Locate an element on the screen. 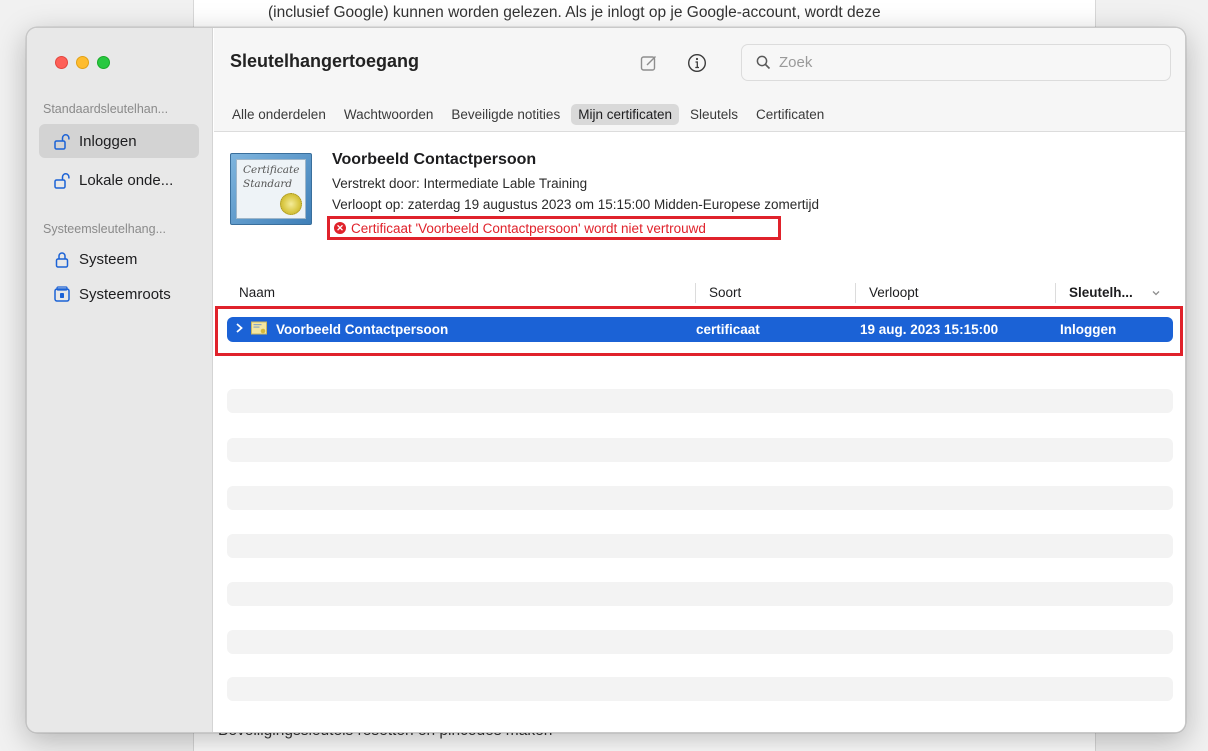 The height and width of the screenshot is (751, 1208). locked-padlock-icon is located at coordinates (62, 259).